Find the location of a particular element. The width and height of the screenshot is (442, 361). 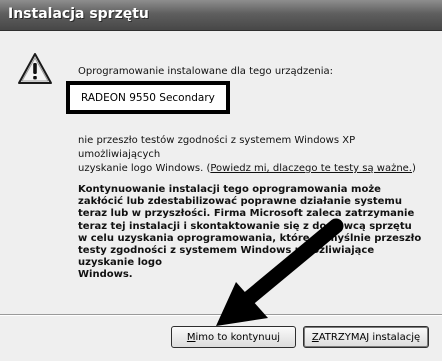

compat-line-2-prefix: uzyskanie logo Windows. ( is located at coordinates (144, 168).